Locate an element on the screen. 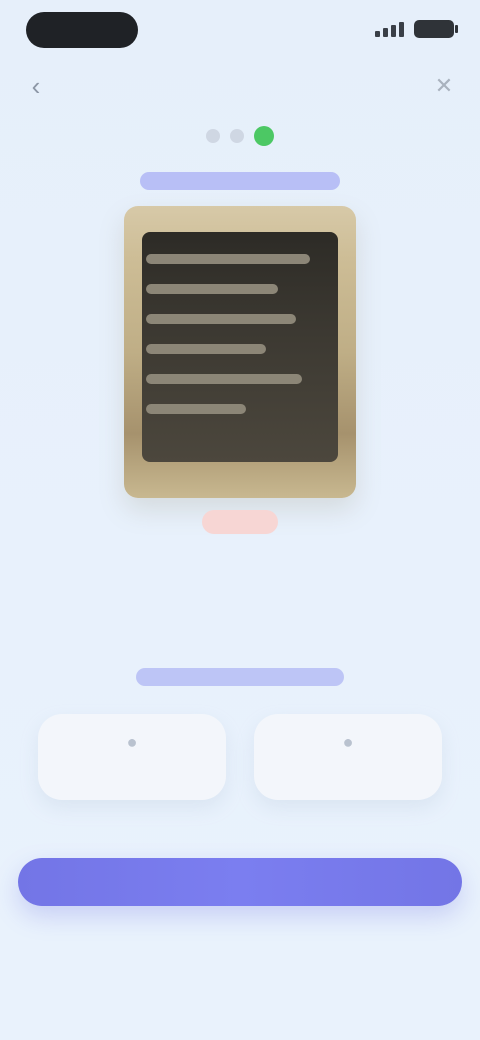 This screenshot has width=480, height=1040. retake-button is located at coordinates (240, 522).